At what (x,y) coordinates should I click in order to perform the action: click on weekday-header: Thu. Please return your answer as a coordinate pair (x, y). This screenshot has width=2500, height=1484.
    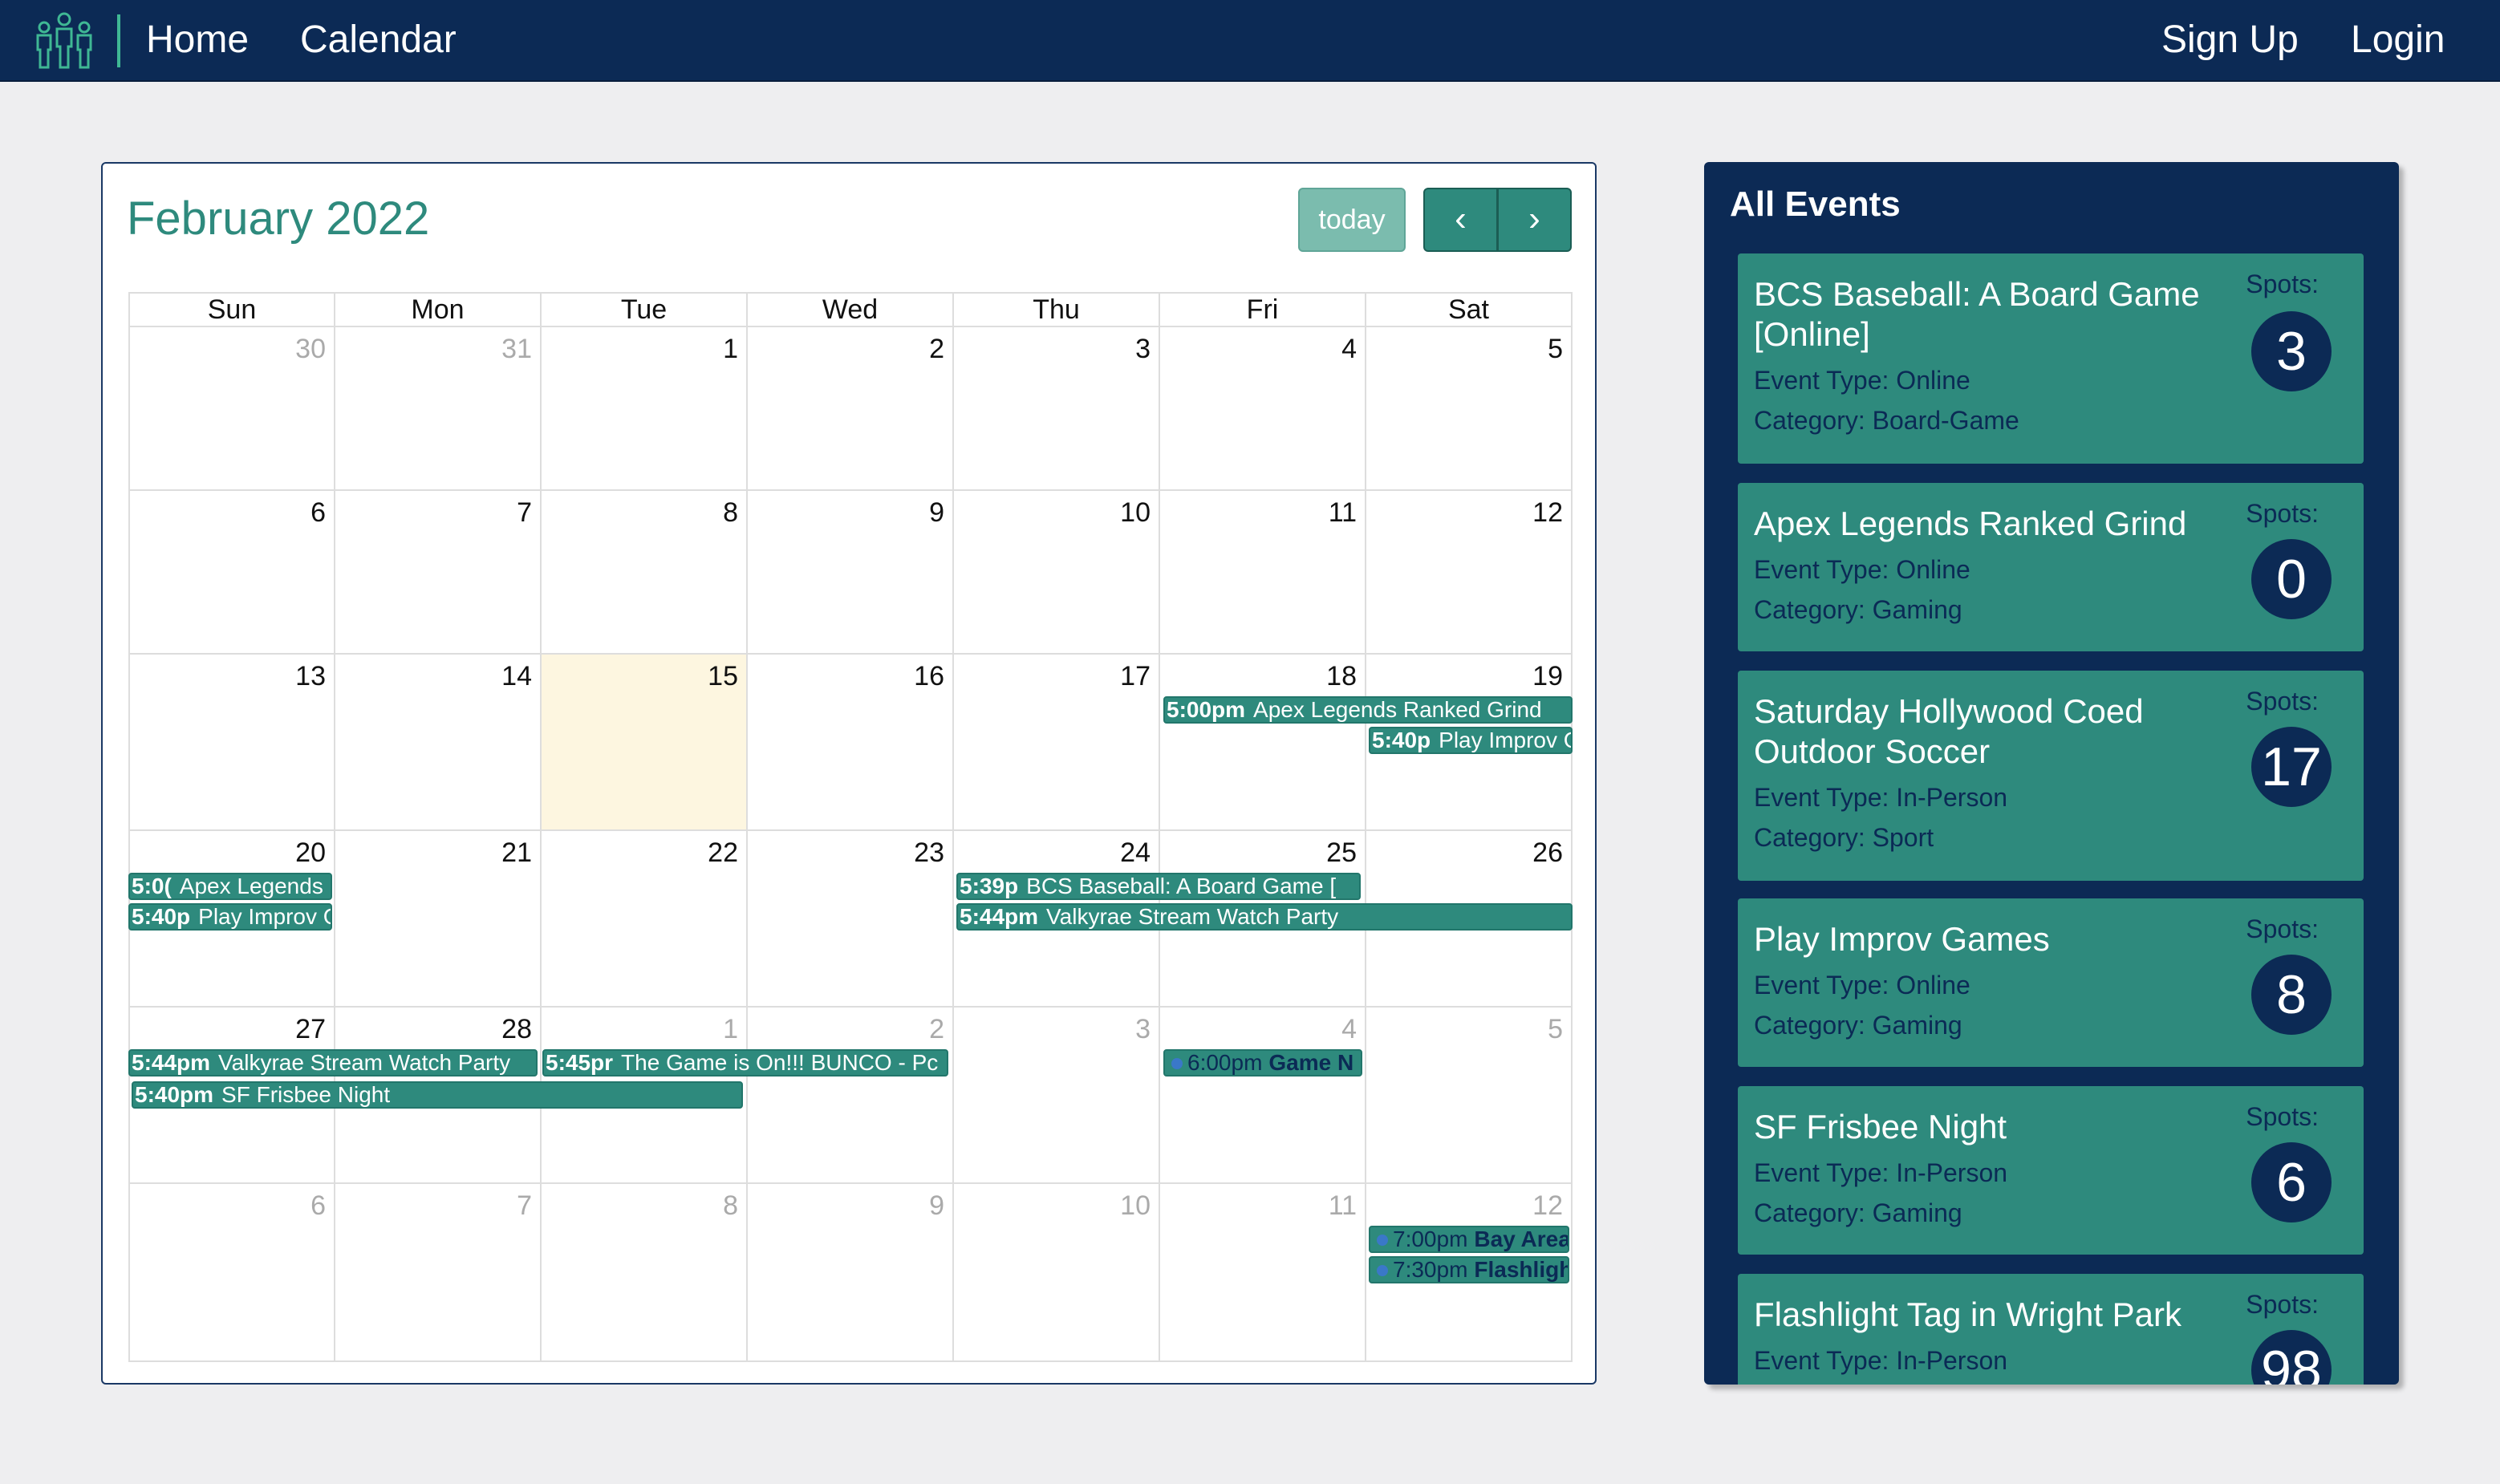
    Looking at the image, I should click on (1056, 309).